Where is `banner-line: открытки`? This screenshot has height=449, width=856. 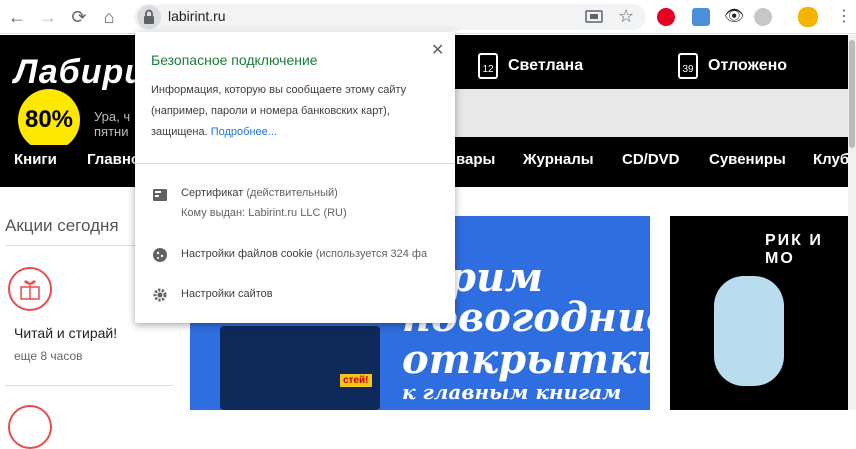
banner-line: открытки is located at coordinates (526, 359).